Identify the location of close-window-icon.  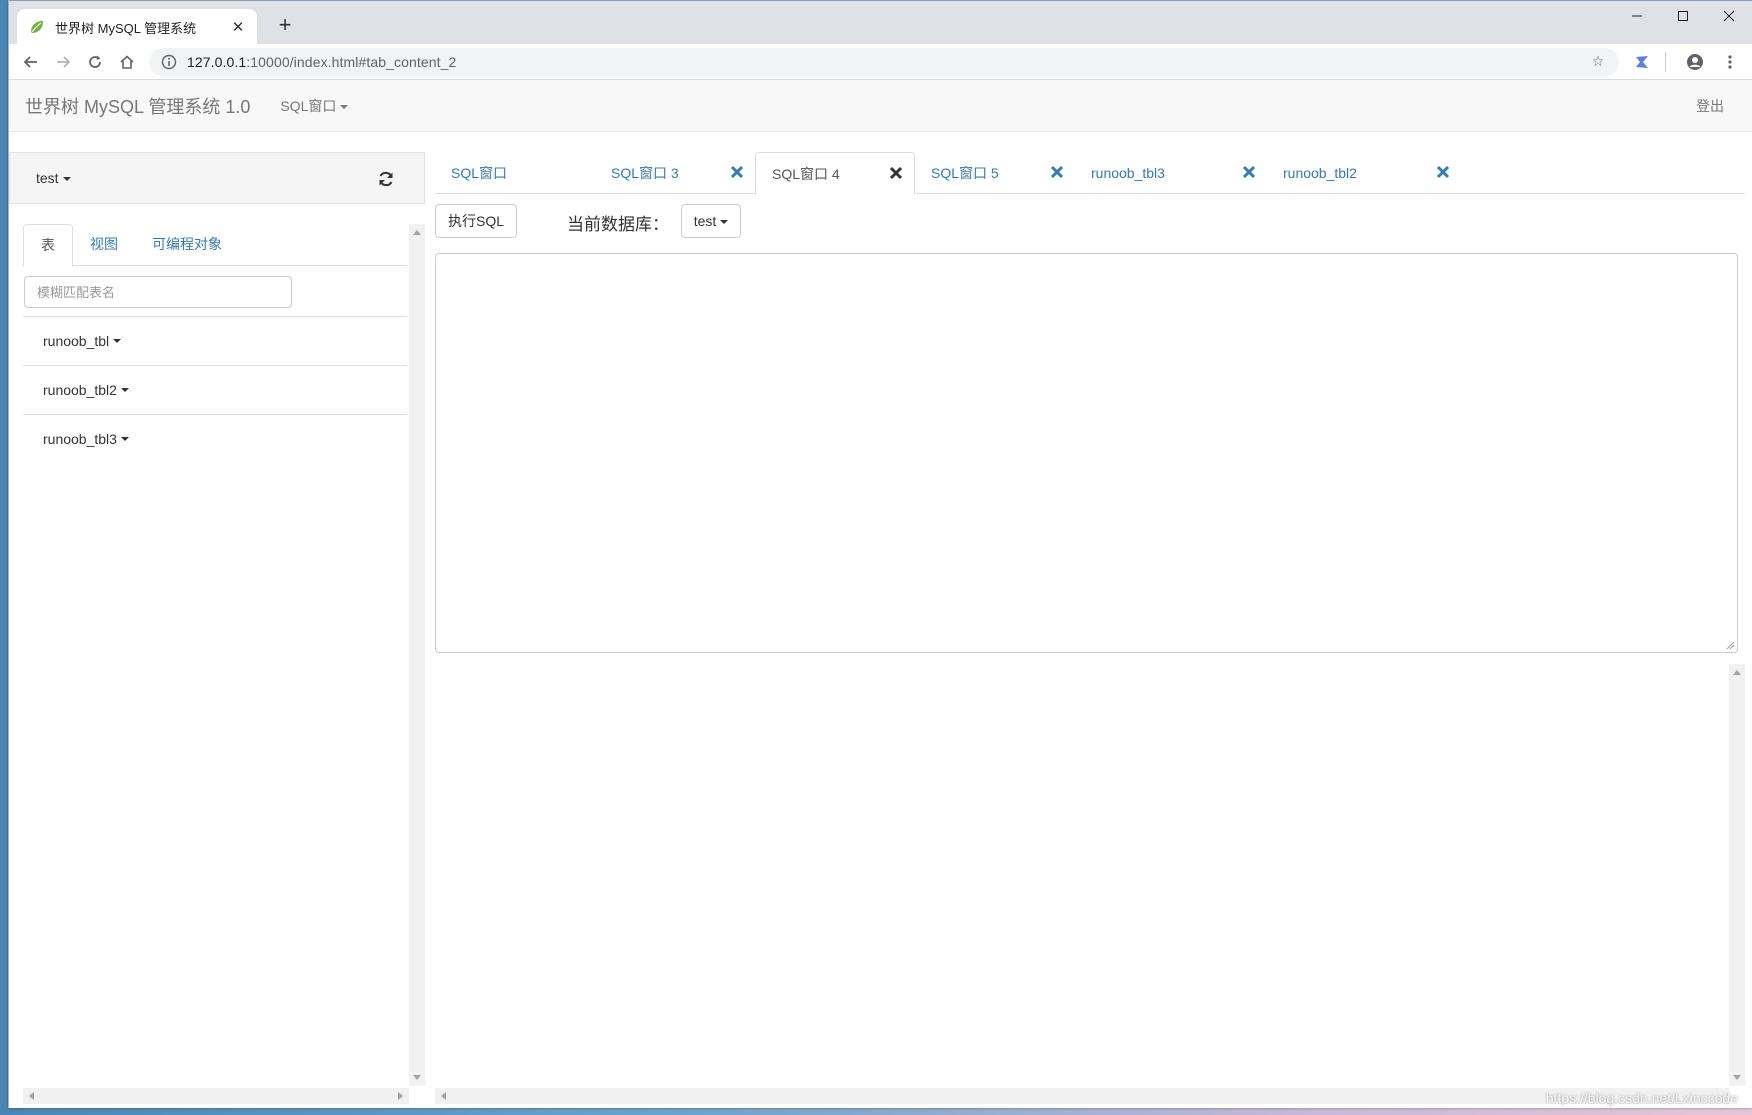
(1729, 16).